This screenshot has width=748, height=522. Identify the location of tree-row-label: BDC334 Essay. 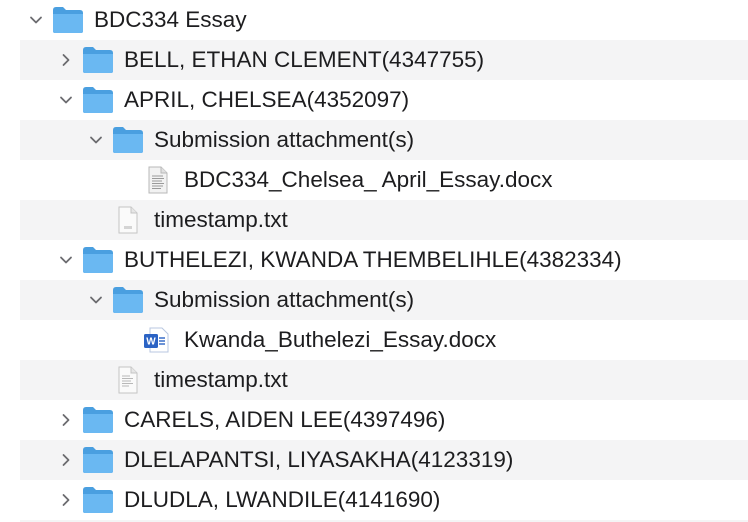
(170, 19).